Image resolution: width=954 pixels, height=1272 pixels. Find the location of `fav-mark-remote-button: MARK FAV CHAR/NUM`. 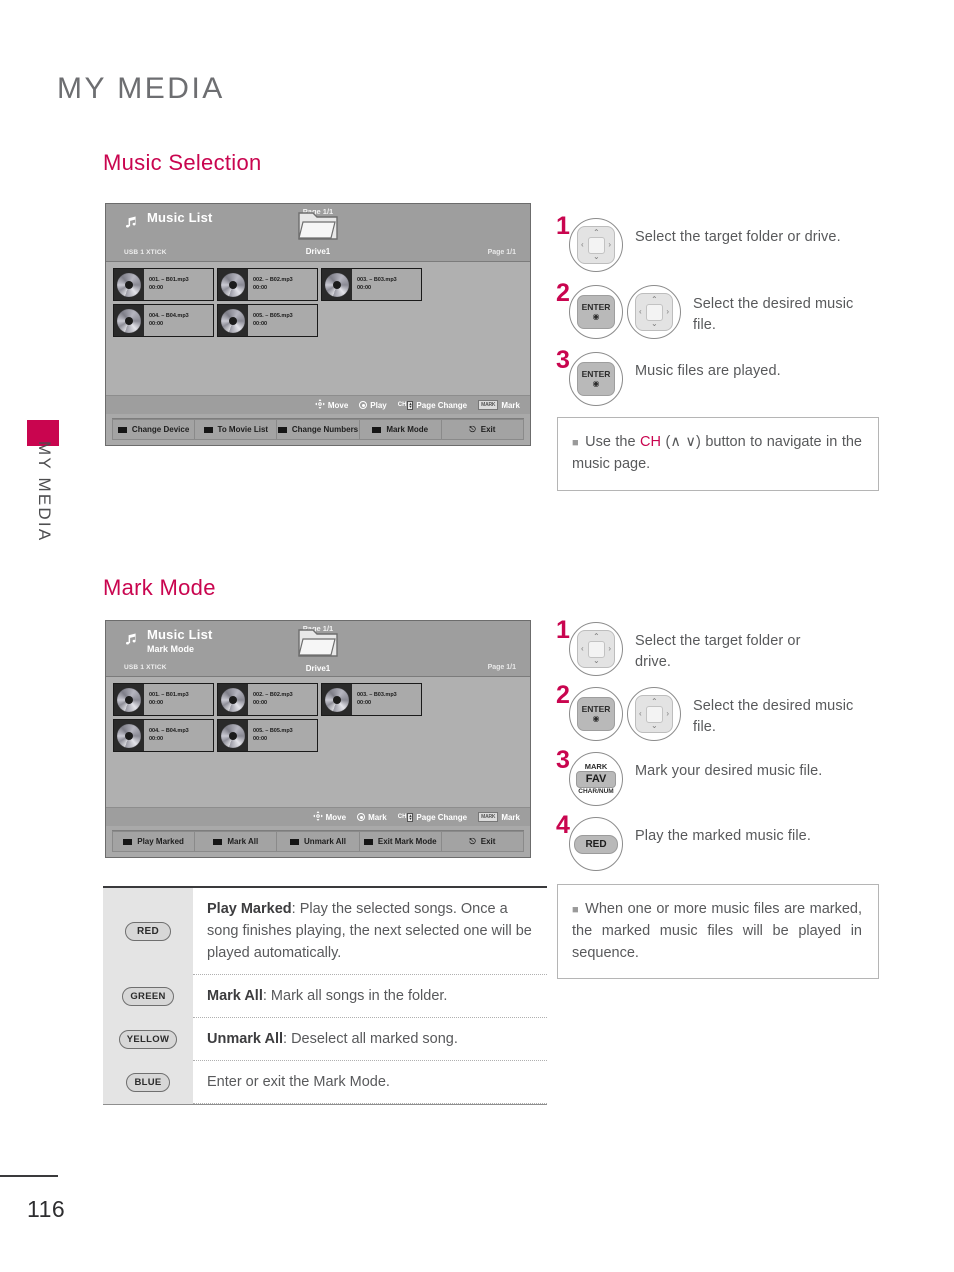

fav-mark-remote-button: MARK FAV CHAR/NUM is located at coordinates (596, 779).